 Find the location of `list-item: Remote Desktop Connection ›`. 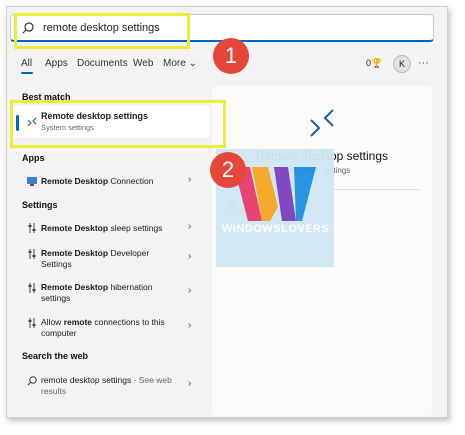

list-item: Remote Desktop Connection › is located at coordinates (110, 182).